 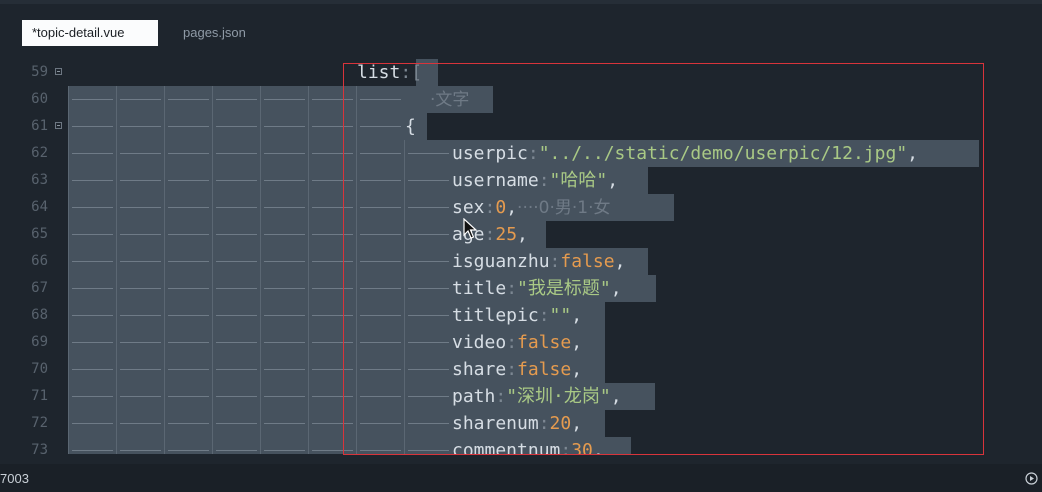 I want to click on code-line: 69 video:false,, so click(x=521, y=342).